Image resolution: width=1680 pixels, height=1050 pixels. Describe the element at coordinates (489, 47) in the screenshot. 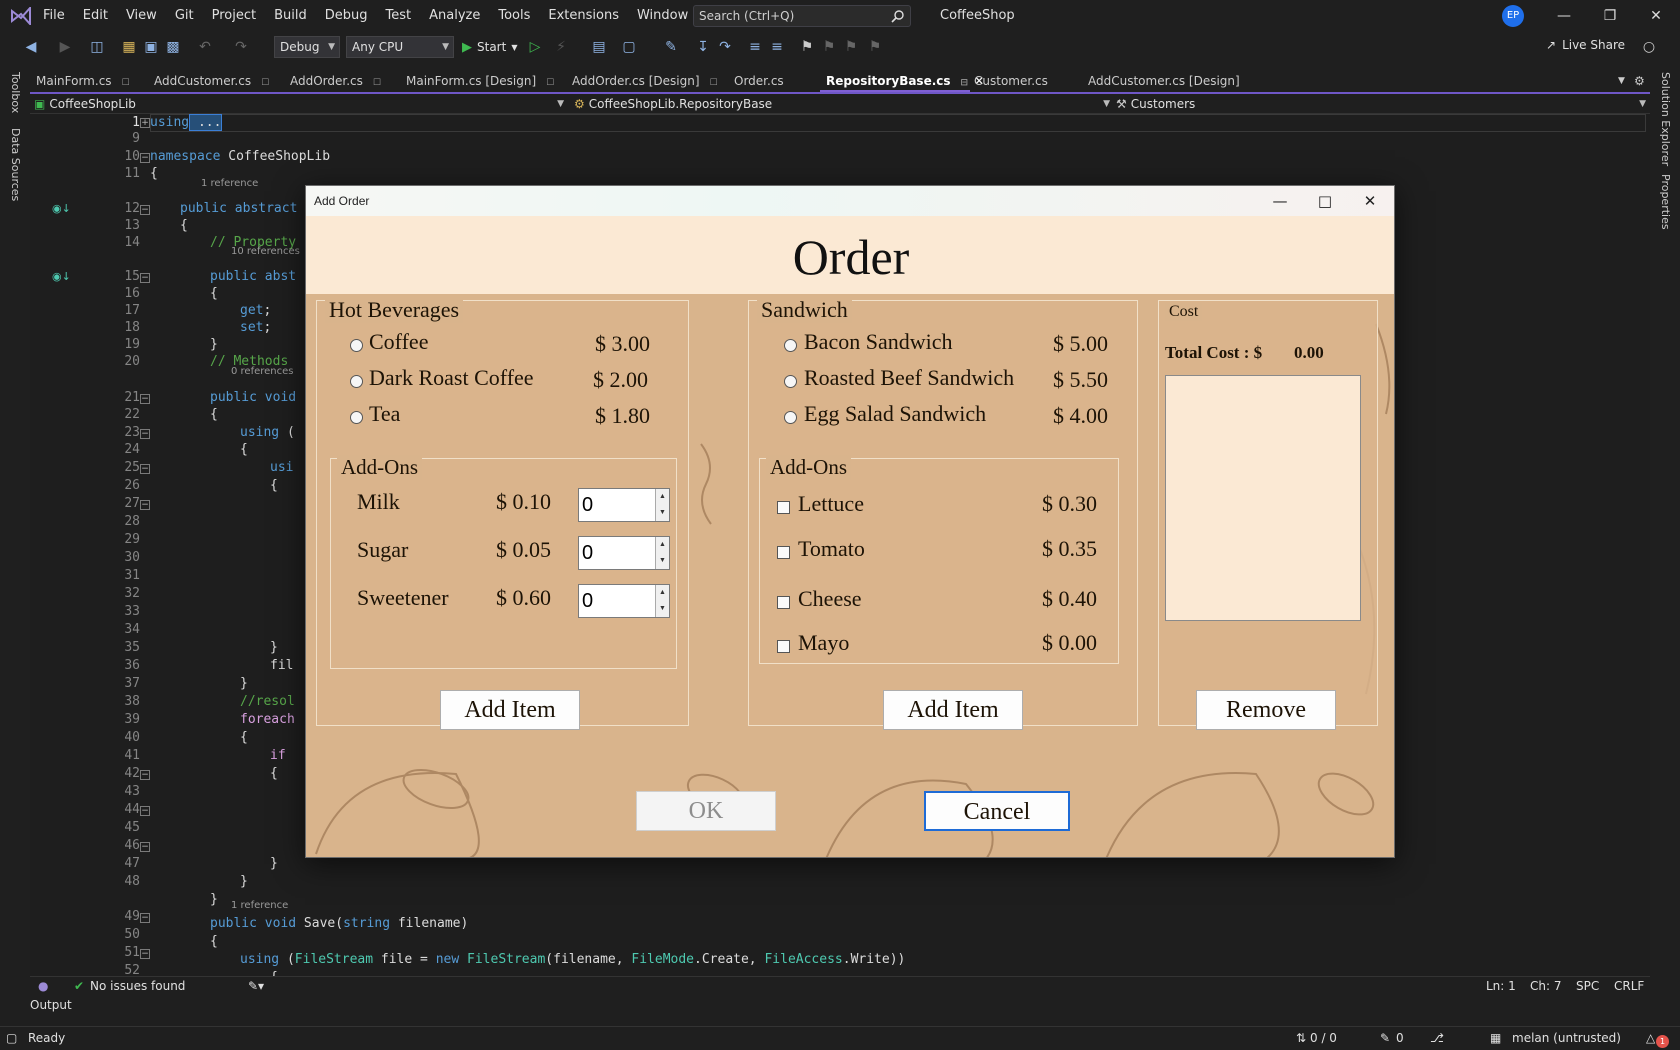

I see `start-button: ▶ Start ▼` at that location.